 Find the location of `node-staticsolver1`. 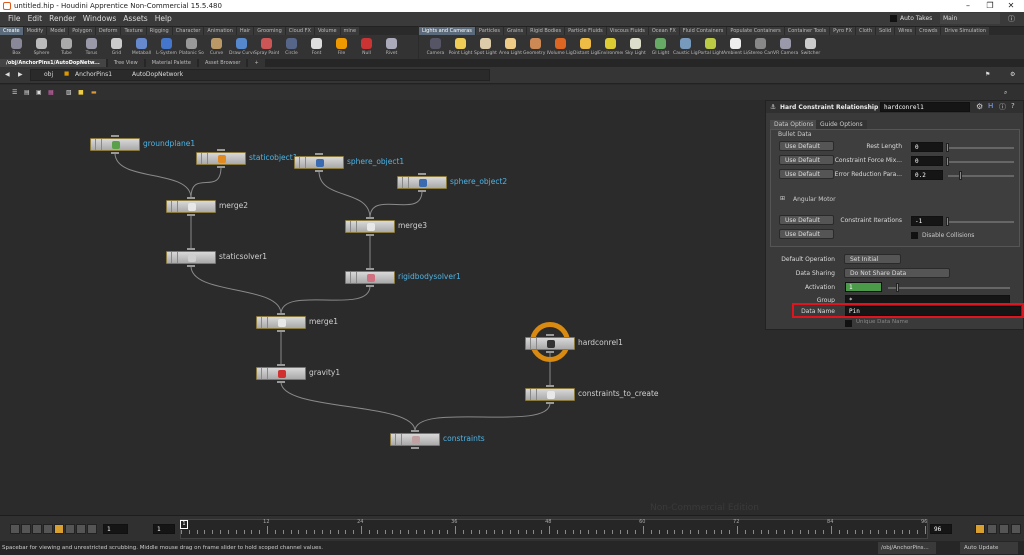

node-staticsolver1 is located at coordinates (191, 257).